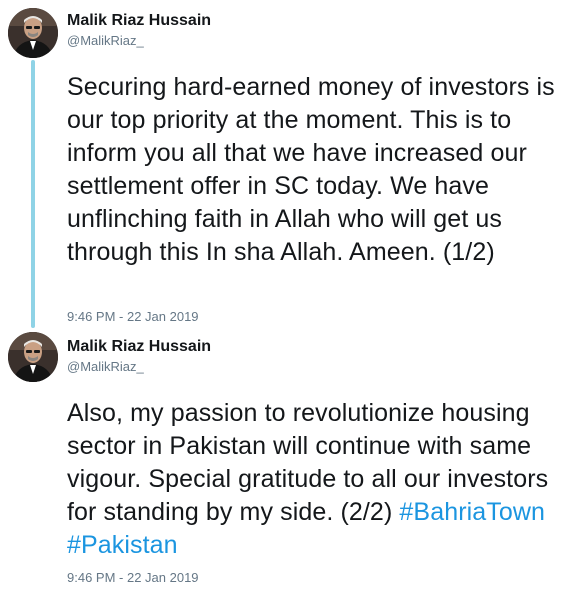  I want to click on hashtag-link: #BahriaTown, so click(472, 512).